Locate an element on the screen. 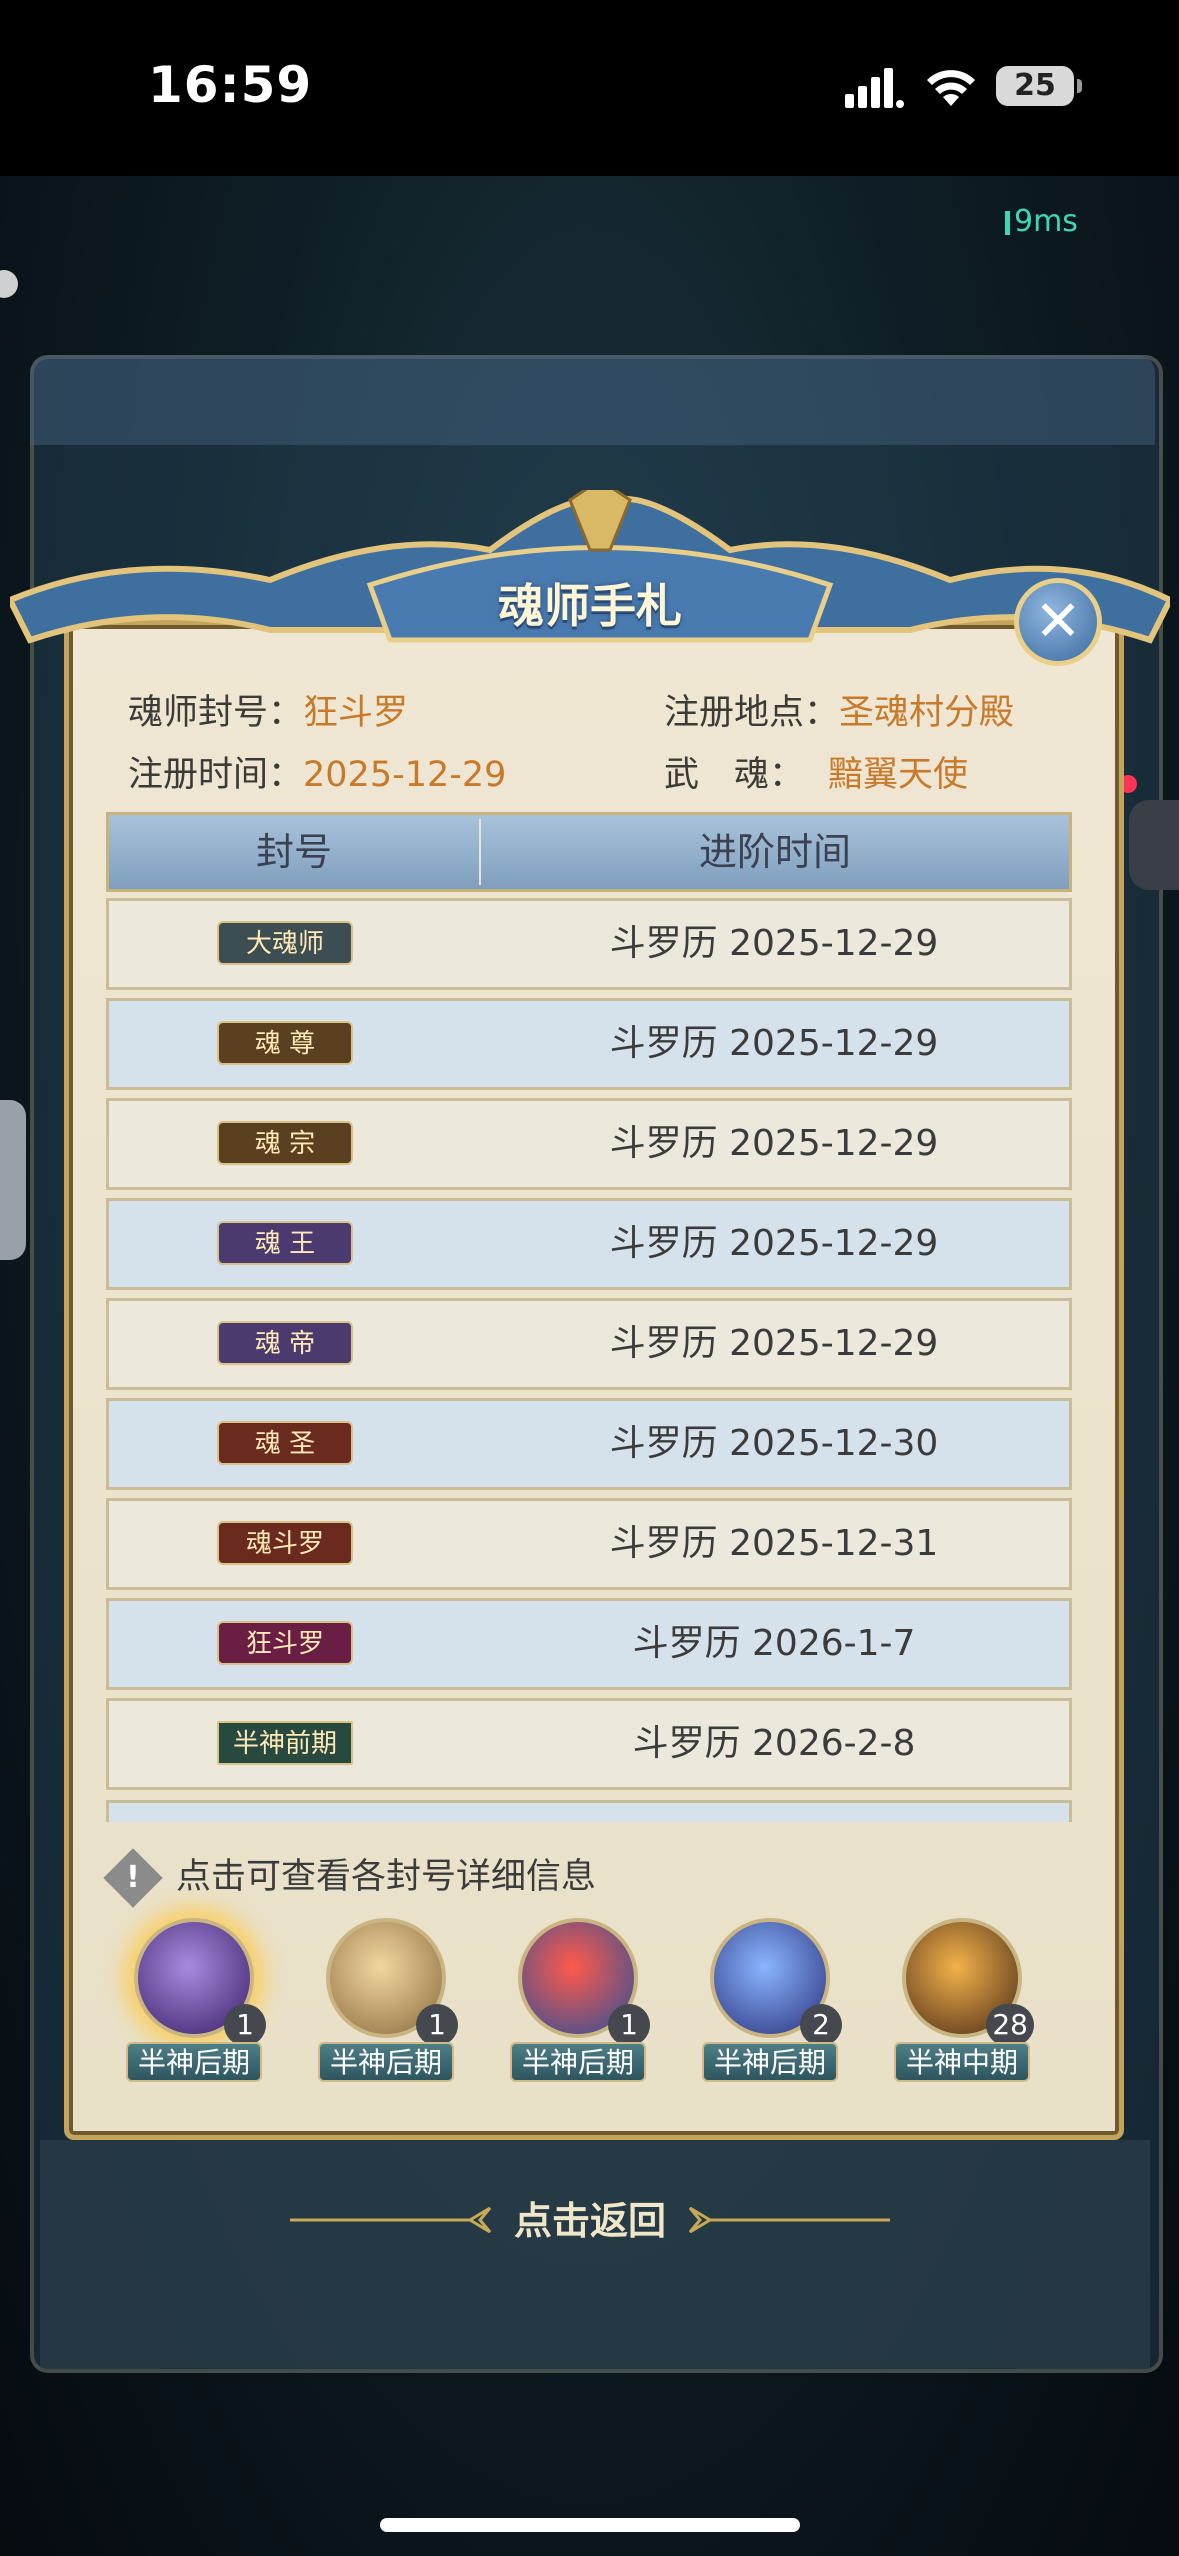  table-row: 狂斗罗 斗罗历 2026-1-7 is located at coordinates (589, 1644).